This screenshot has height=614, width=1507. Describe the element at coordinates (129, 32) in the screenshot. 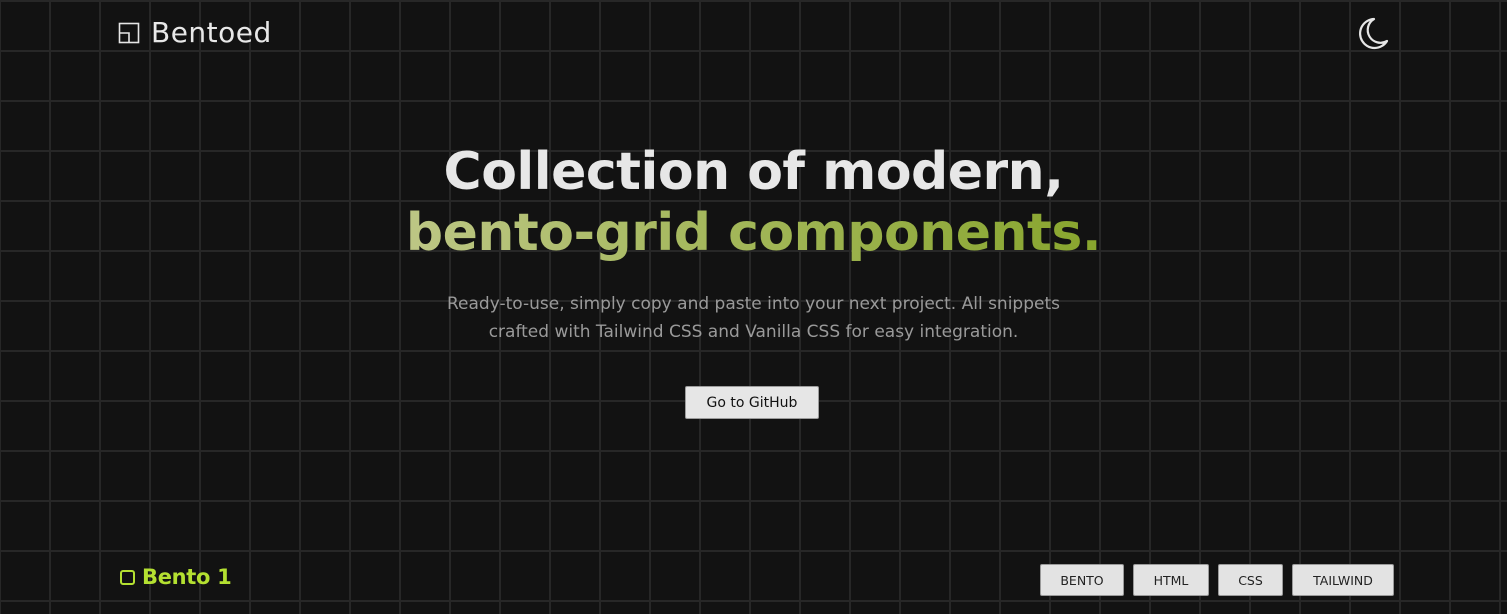

I see `layout-square-icon` at that location.